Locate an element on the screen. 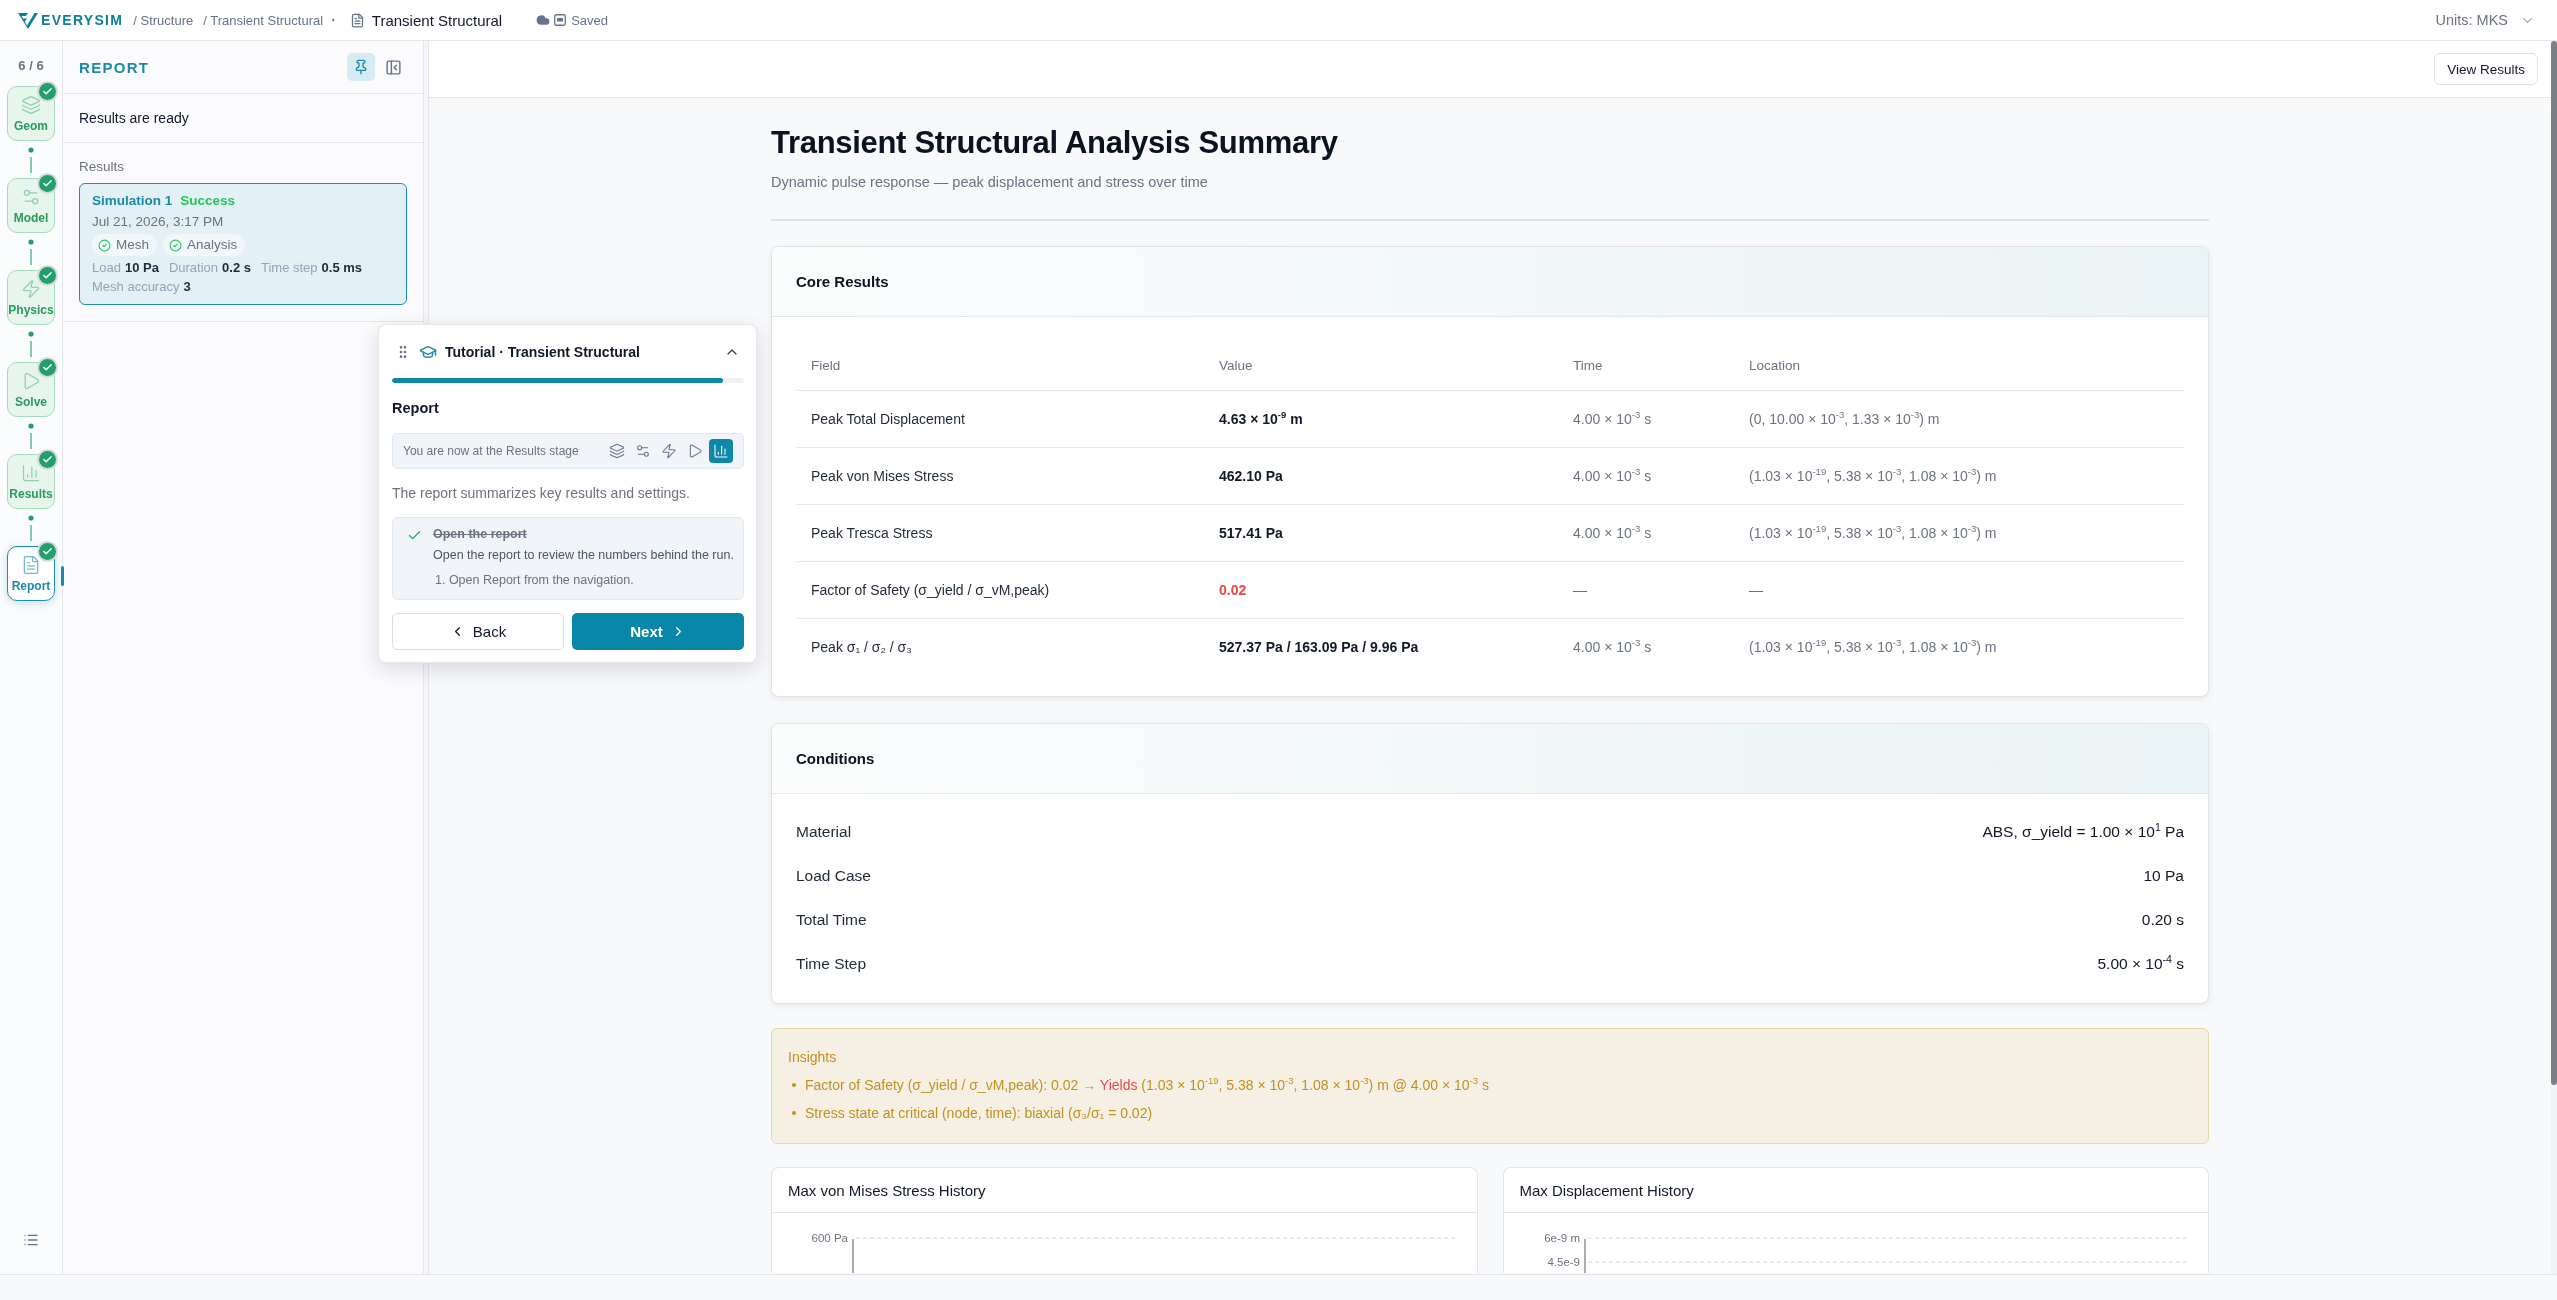  condition-label: Time Step is located at coordinates (831, 964).